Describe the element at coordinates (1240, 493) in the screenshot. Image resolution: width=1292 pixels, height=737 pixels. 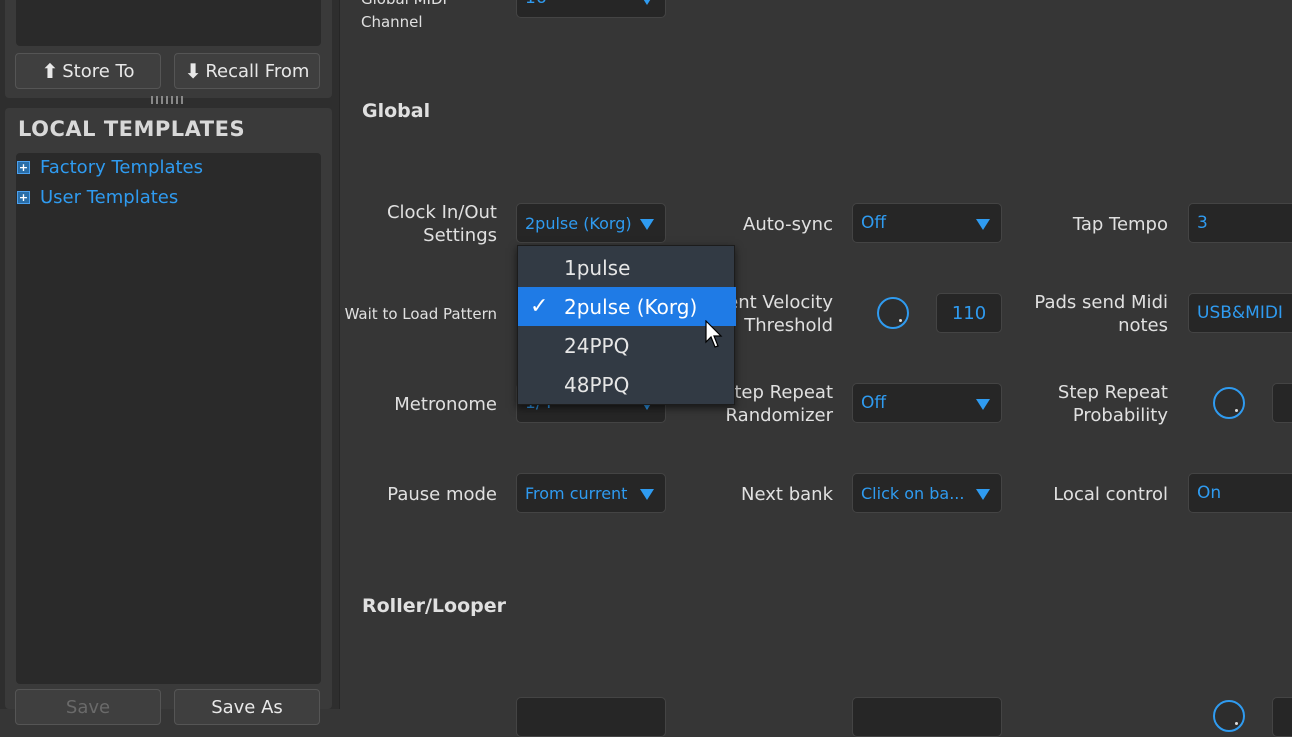
I see `local-control-select: On` at that location.